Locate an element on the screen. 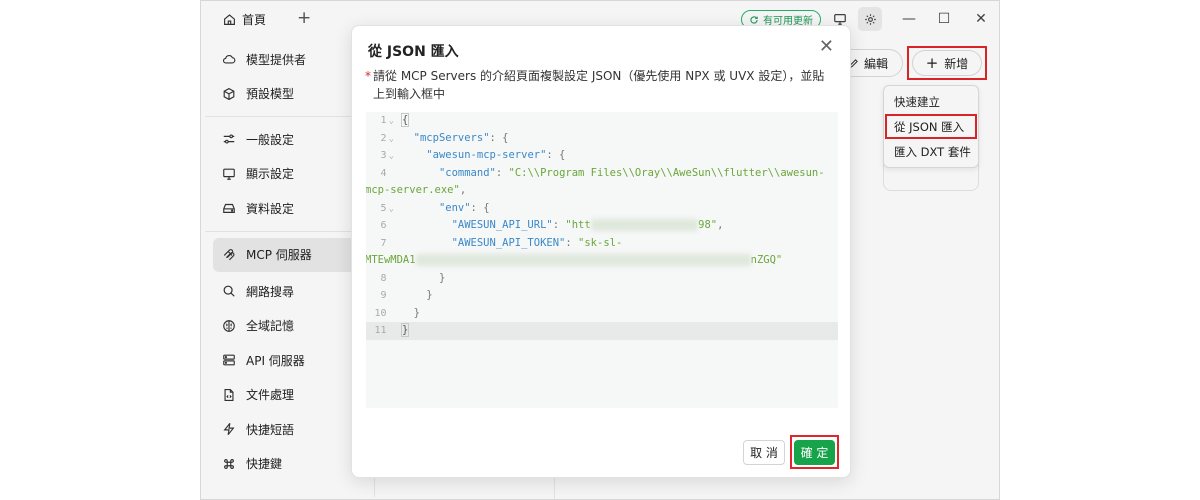  confirm-button-highlight: 確 定 is located at coordinates (814, 452).